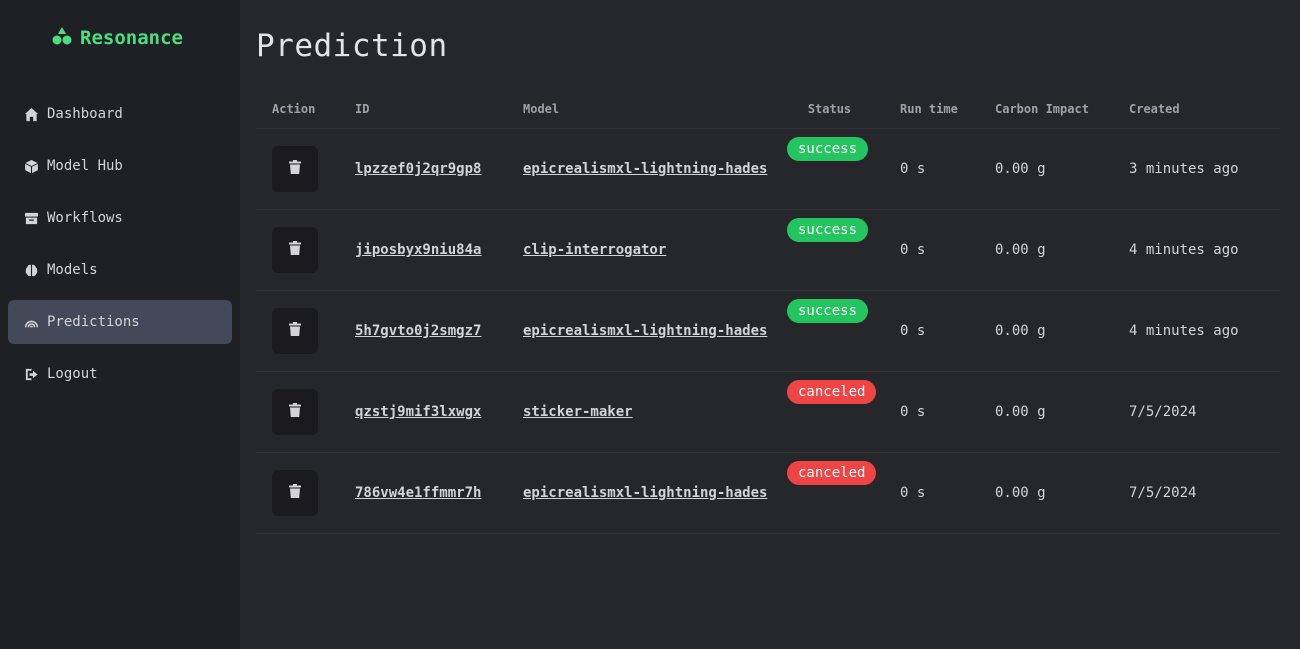 This screenshot has height=649, width=1300. Describe the element at coordinates (72, 270) in the screenshot. I see `sidebar-item-label: Models` at that location.